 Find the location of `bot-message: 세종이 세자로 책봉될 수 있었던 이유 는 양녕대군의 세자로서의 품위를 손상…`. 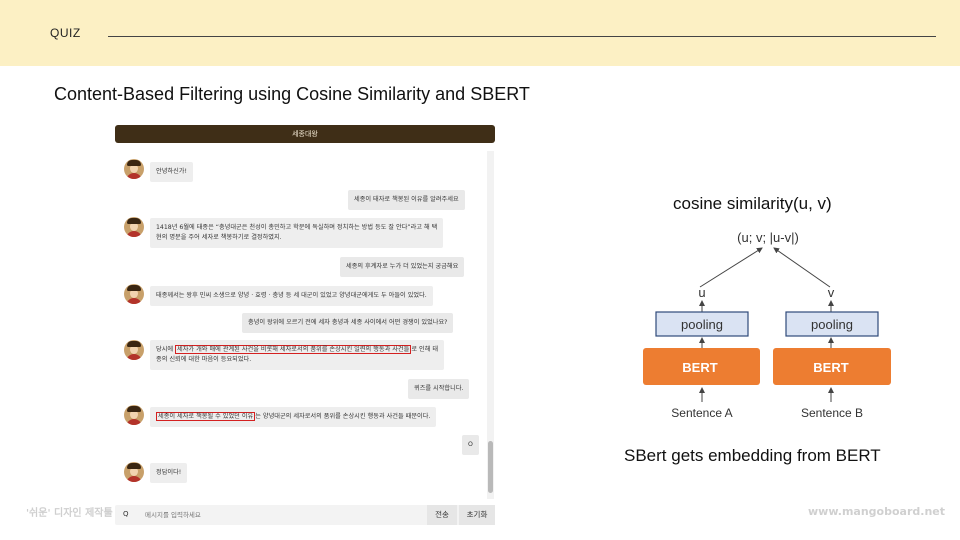

bot-message: 세종이 세자로 책봉될 수 있었던 이유 는 양녕대군의 세자로서의 품위를 손상… is located at coordinates (293, 417).